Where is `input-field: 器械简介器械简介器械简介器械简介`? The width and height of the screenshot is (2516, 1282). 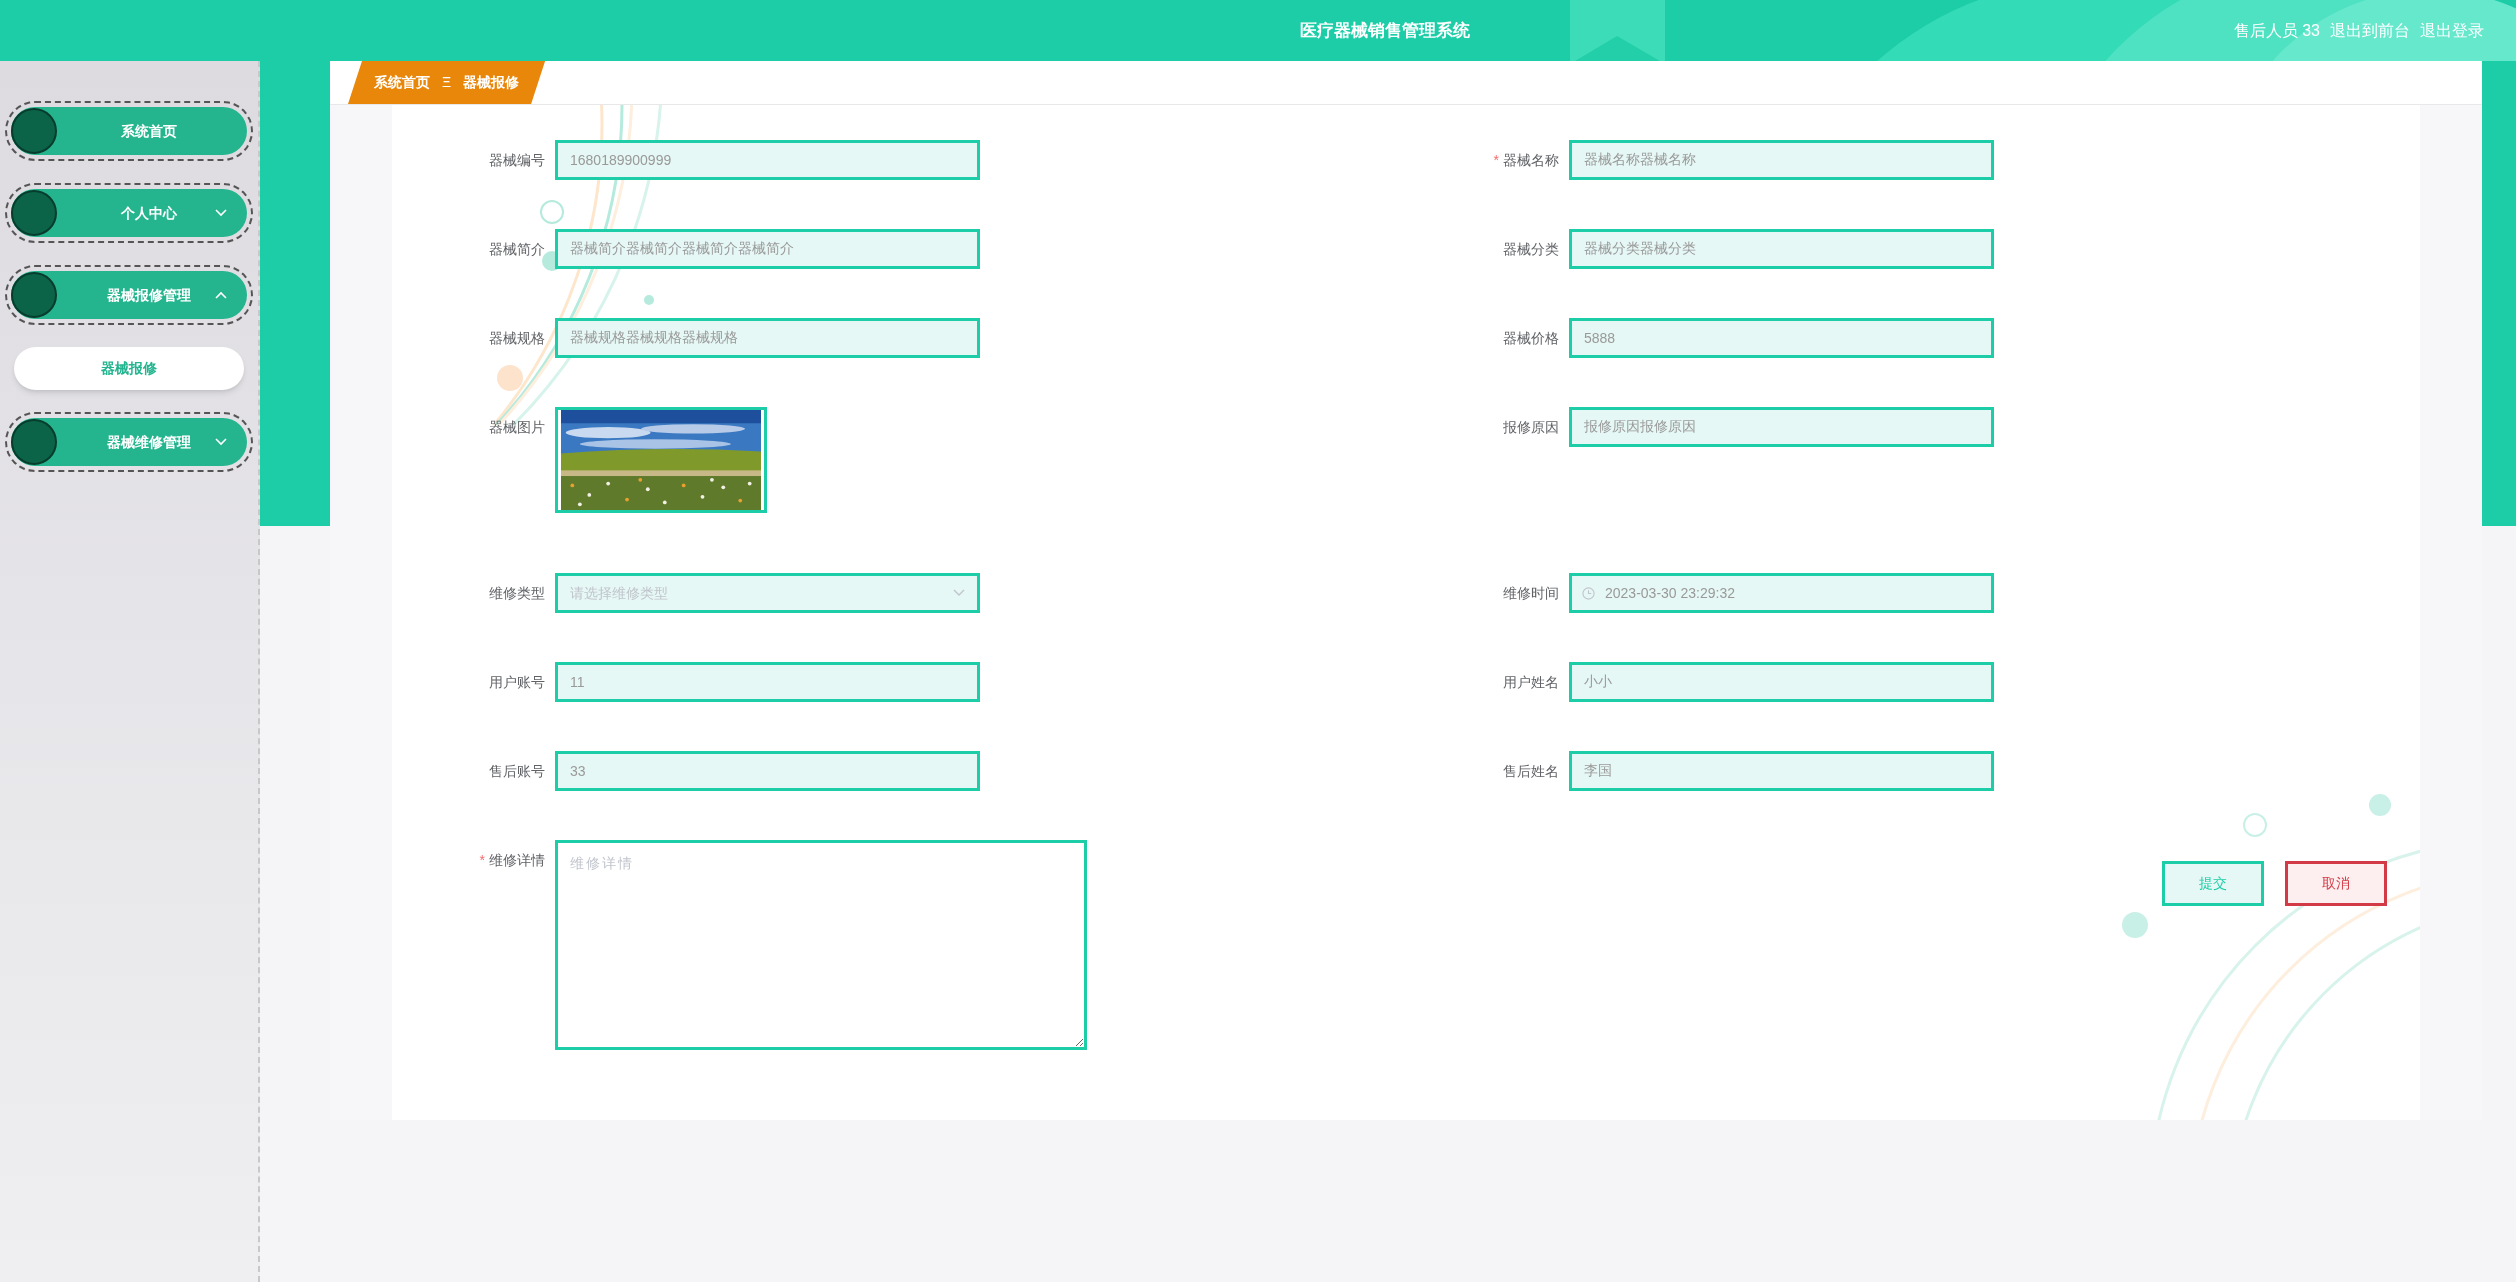 input-field: 器械简介器械简介器械简介器械简介 is located at coordinates (767, 249).